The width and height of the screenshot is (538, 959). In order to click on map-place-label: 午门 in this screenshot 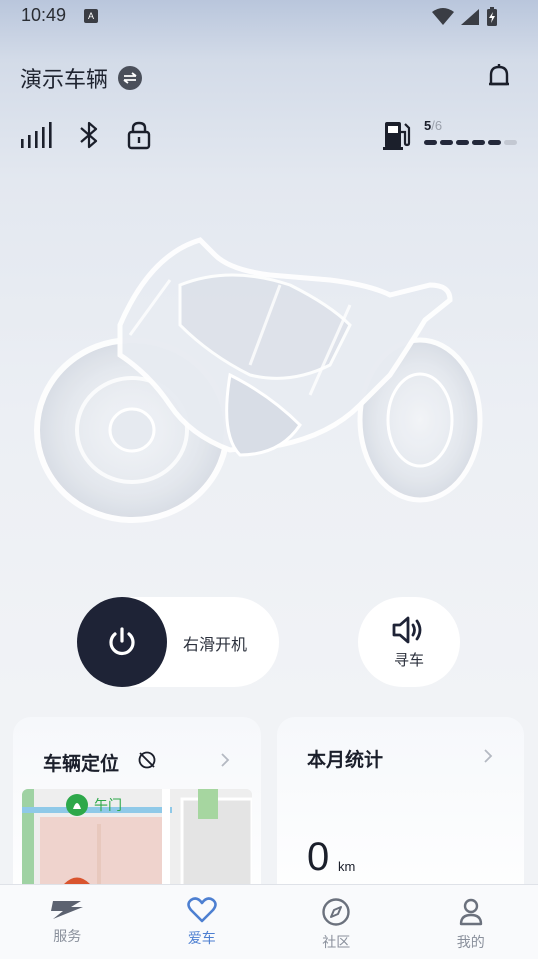, I will do `click(108, 805)`.